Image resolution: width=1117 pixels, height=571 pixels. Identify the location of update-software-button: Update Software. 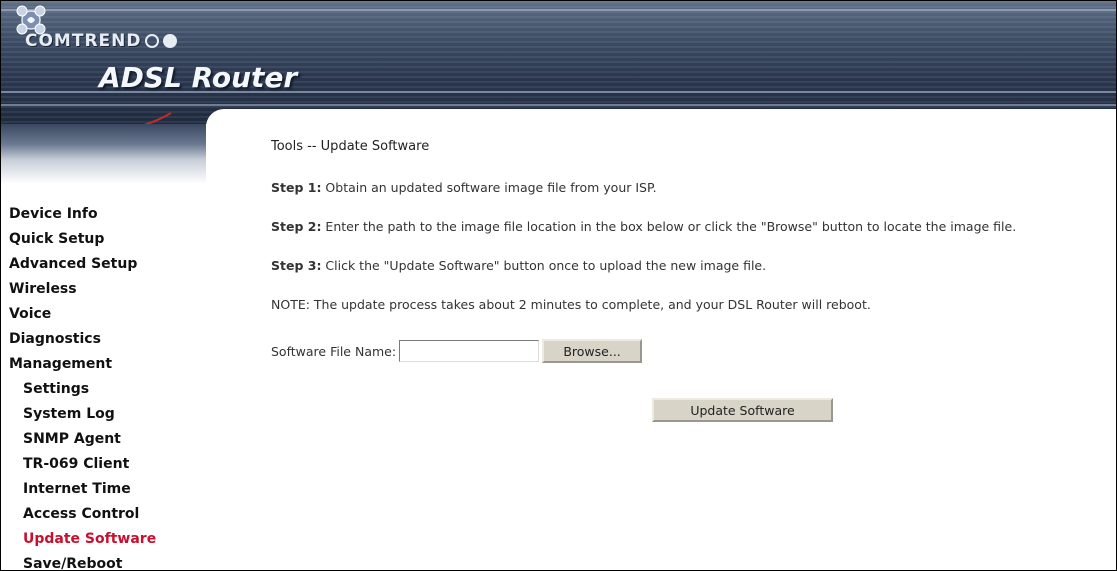
(742, 410).